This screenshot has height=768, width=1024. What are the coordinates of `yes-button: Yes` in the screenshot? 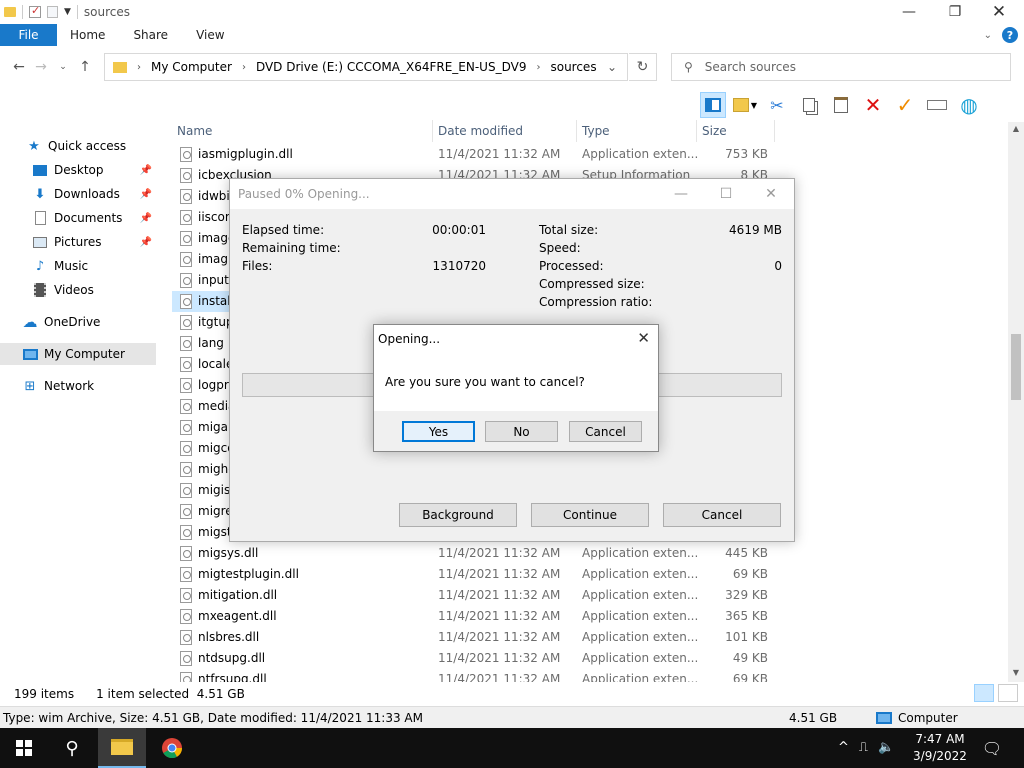 It's located at (438, 431).